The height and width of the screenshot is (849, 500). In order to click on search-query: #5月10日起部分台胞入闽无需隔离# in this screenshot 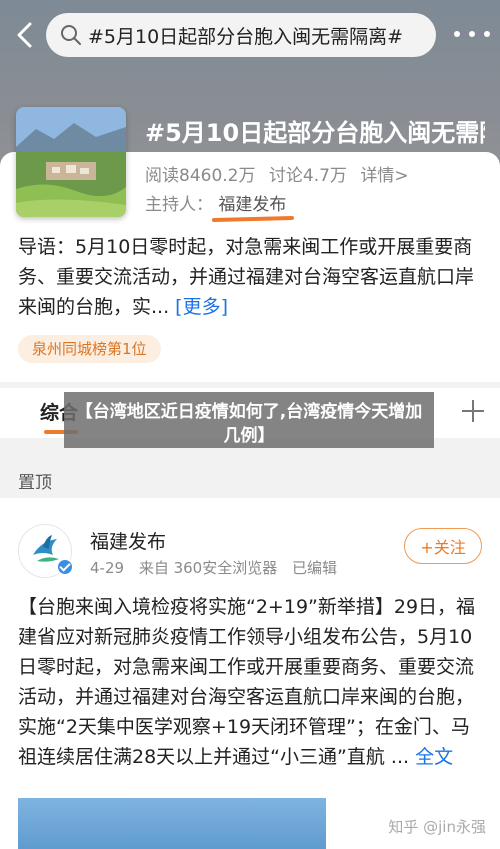, I will do `click(246, 36)`.